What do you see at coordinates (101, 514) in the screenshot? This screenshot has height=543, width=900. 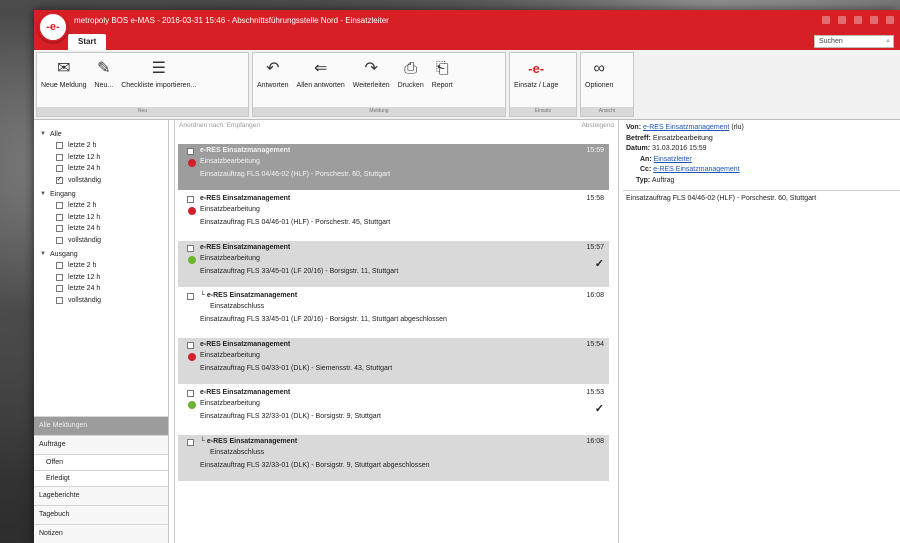 I see `nav-diary: Tagebuch` at bounding box center [101, 514].